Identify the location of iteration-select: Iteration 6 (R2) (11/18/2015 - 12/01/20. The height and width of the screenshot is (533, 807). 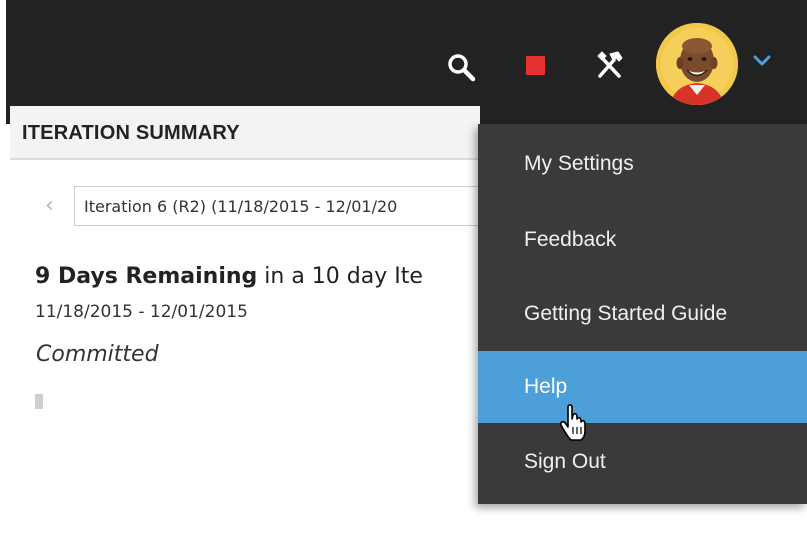
(284, 206).